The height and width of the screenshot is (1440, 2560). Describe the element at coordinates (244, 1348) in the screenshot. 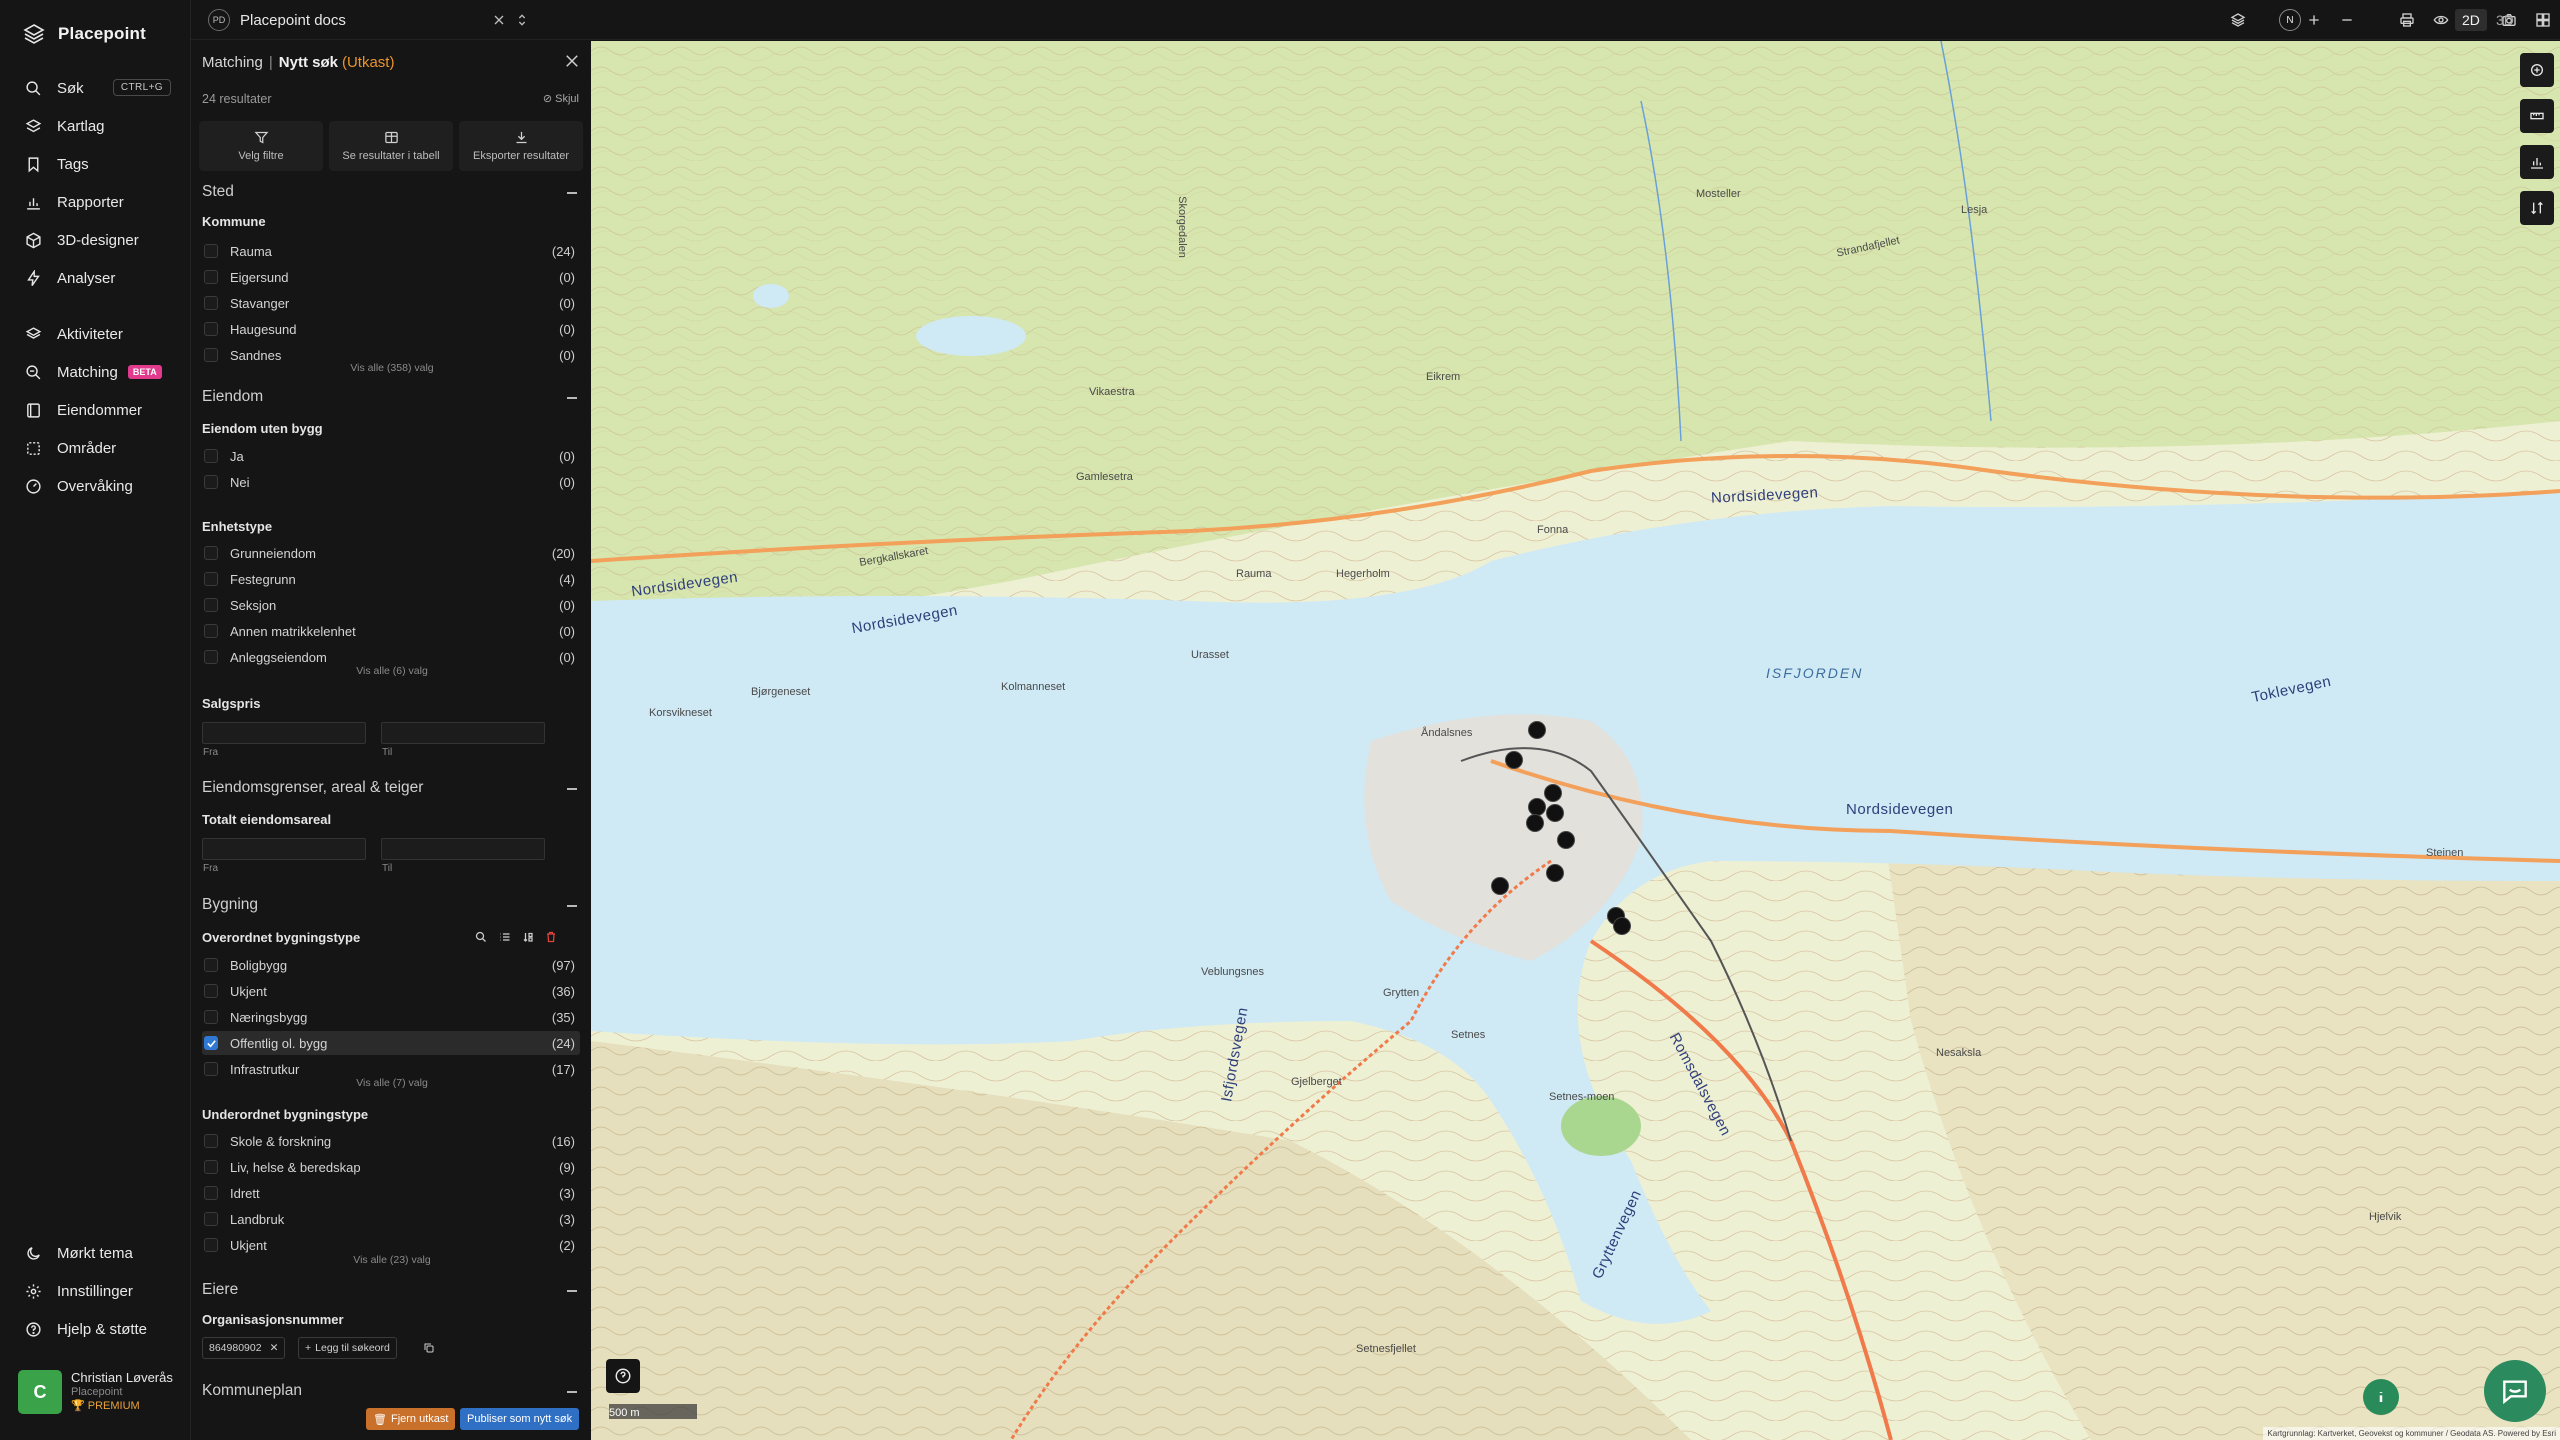

I see `org-number-chip: 864980902 ✕` at that location.